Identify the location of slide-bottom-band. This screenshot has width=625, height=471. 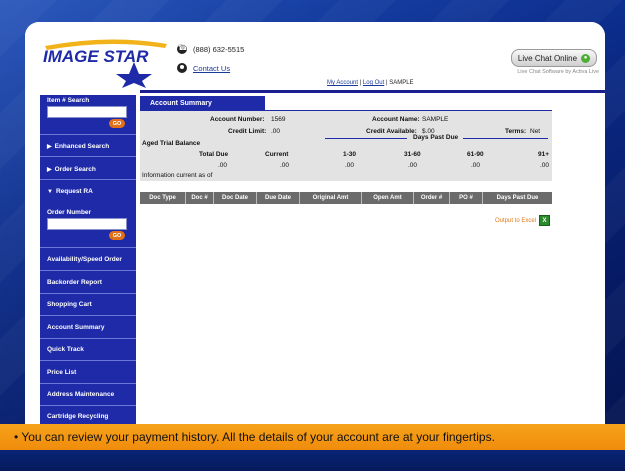
(312, 460).